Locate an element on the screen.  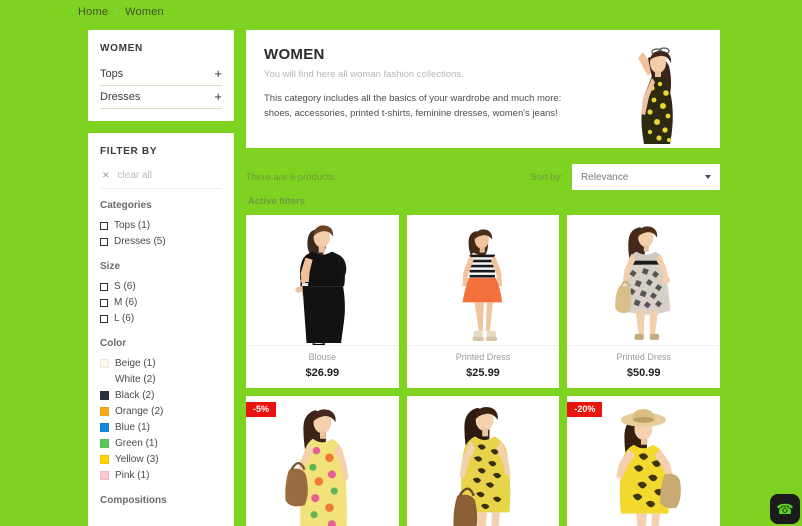
filter-option-label: Green (1) is located at coordinates (136, 443).